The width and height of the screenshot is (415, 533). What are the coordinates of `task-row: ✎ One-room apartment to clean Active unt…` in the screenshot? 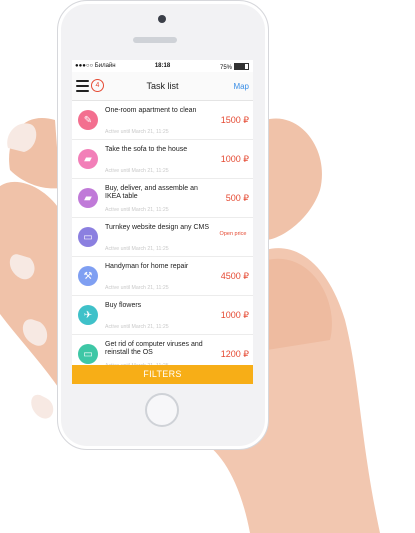 It's located at (162, 120).